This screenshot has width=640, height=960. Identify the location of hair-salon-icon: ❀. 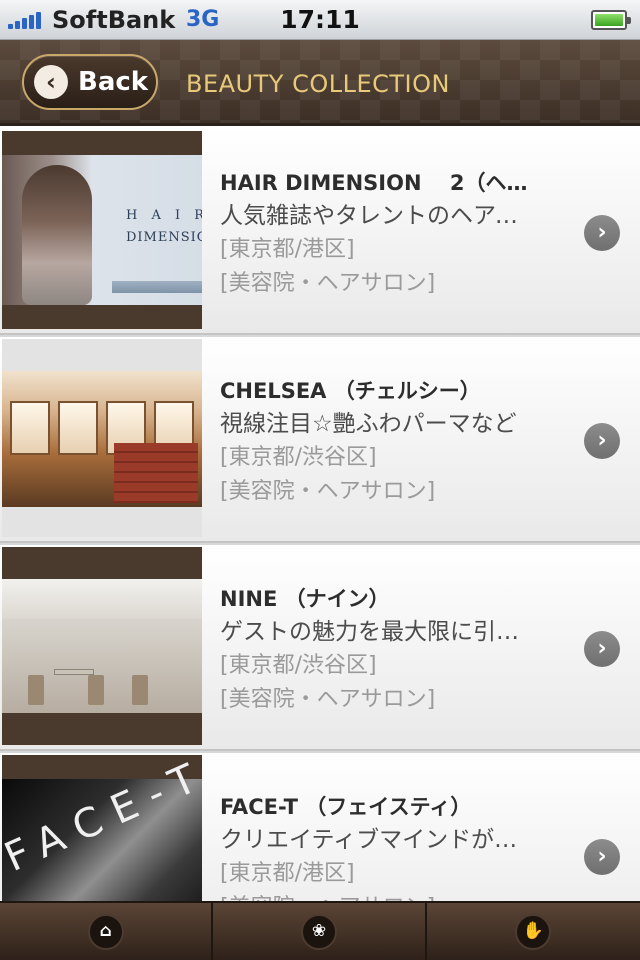
(318, 931).